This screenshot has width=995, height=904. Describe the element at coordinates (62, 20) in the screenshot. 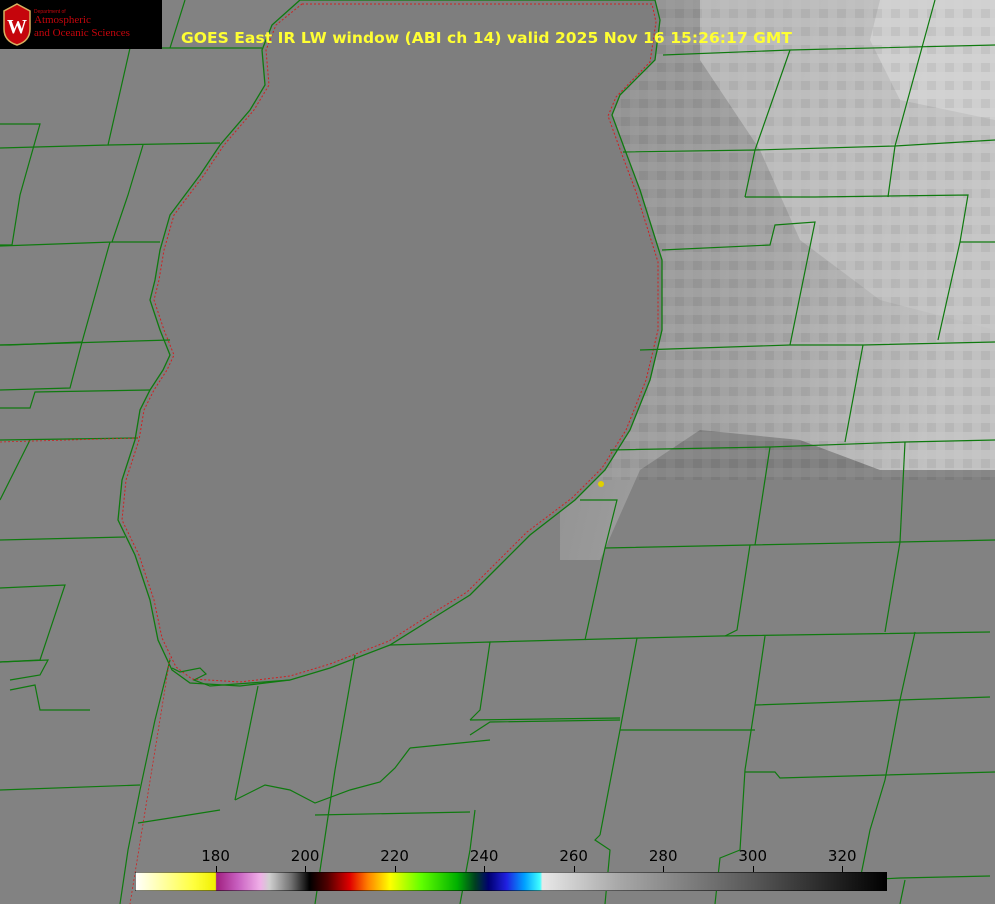

I see `logo-line-1: Atmospheric` at that location.